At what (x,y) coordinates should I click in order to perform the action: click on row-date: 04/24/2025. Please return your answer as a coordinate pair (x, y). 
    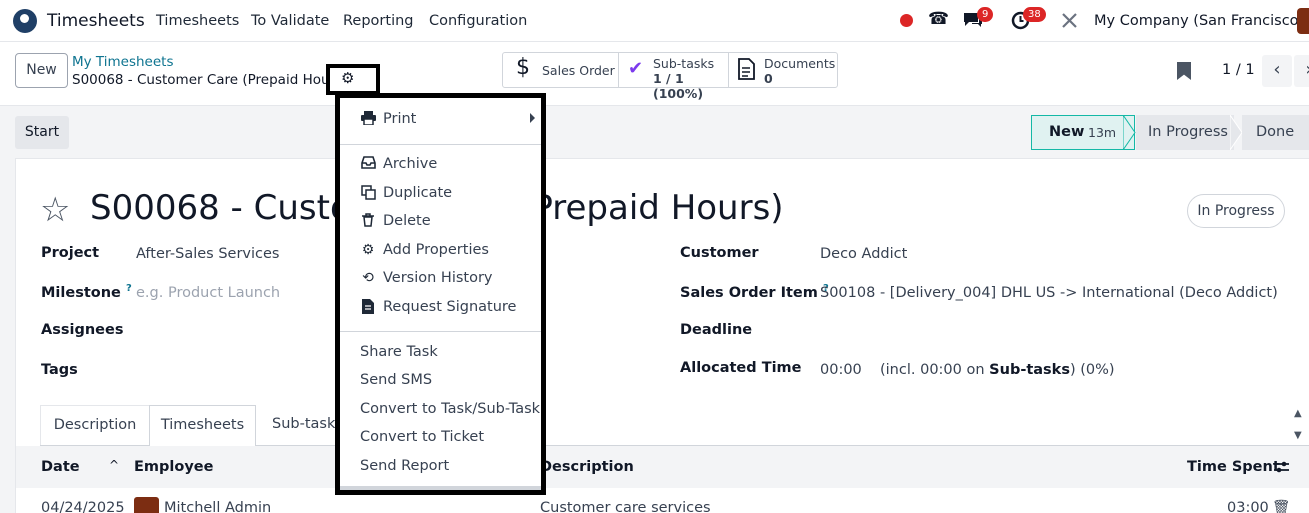
    Looking at the image, I should click on (83, 506).